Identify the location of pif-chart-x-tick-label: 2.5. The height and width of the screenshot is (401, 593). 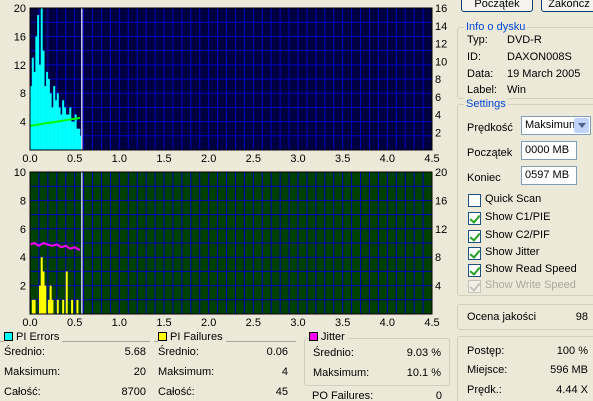
(253, 323).